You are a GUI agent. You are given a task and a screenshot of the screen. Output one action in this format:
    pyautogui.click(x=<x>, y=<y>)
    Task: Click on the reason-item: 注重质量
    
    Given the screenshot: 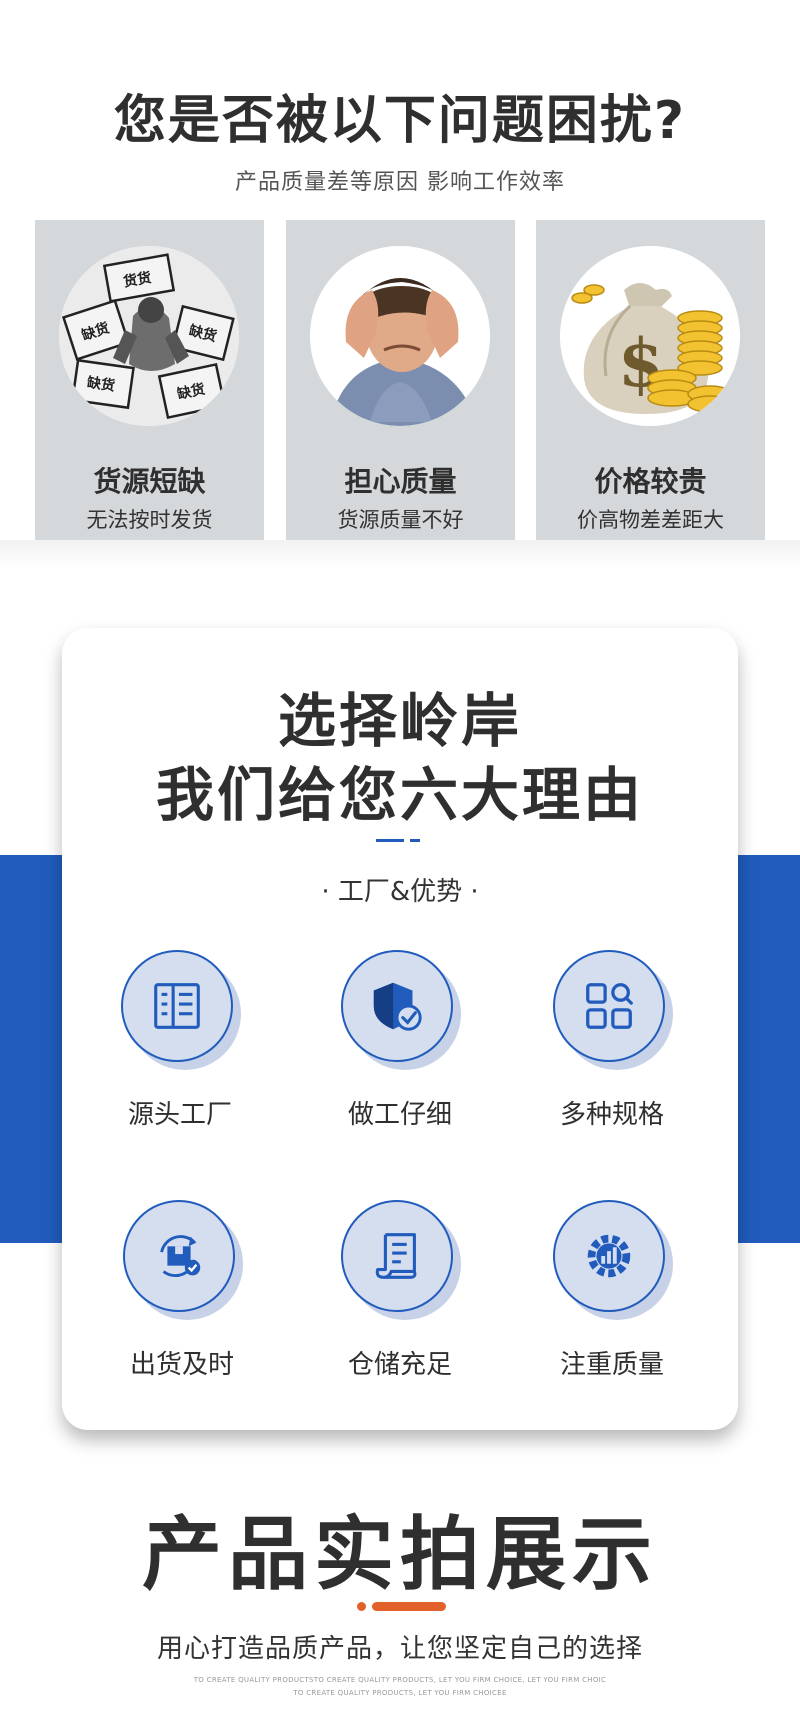 What is the action you would take?
    pyautogui.click(x=612, y=1290)
    